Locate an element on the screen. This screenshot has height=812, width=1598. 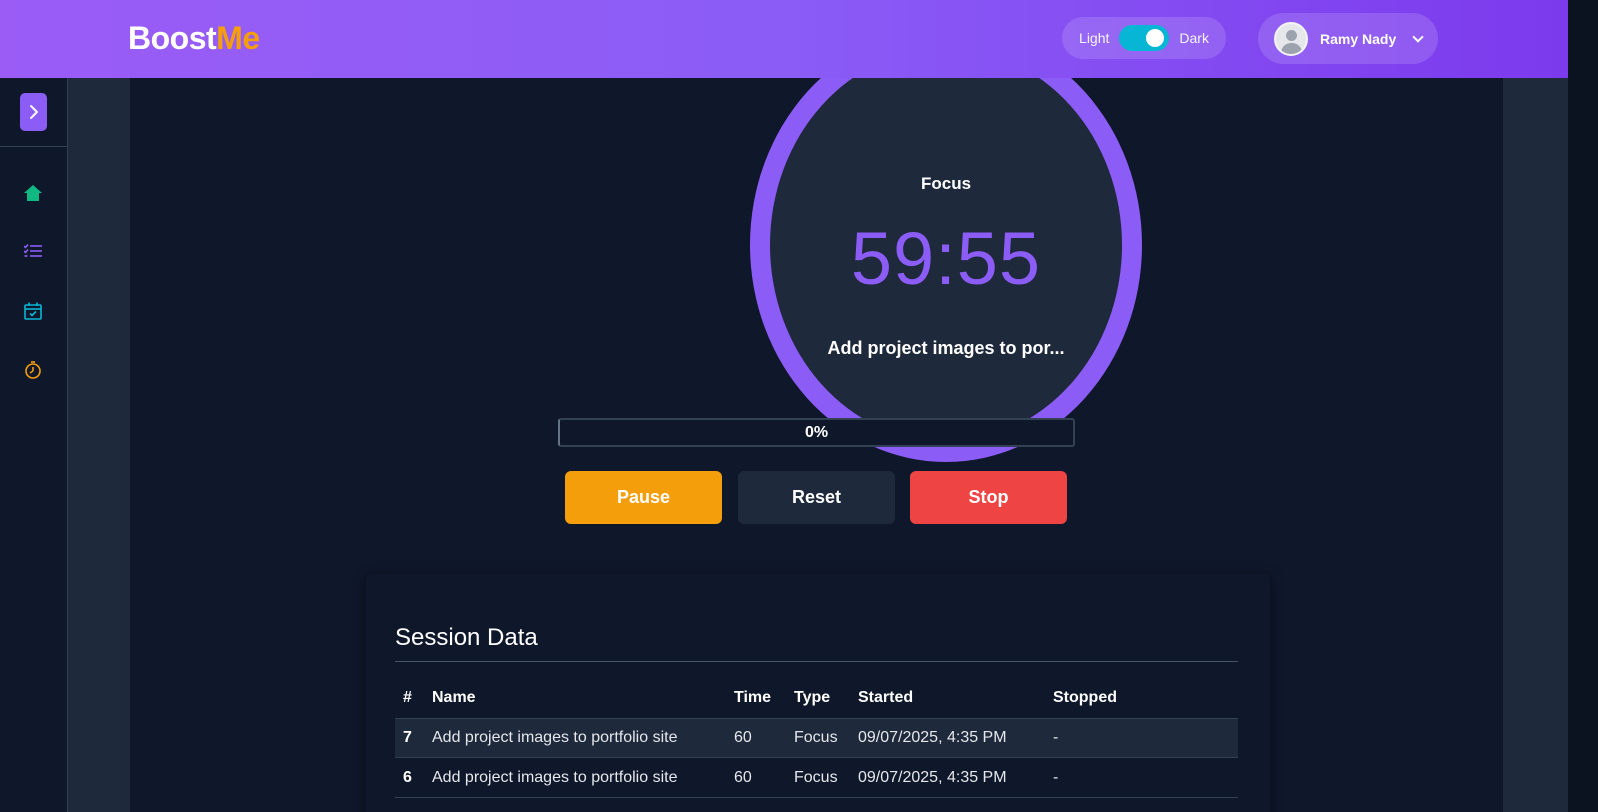
user-name: Ramy Nady is located at coordinates (1358, 38).